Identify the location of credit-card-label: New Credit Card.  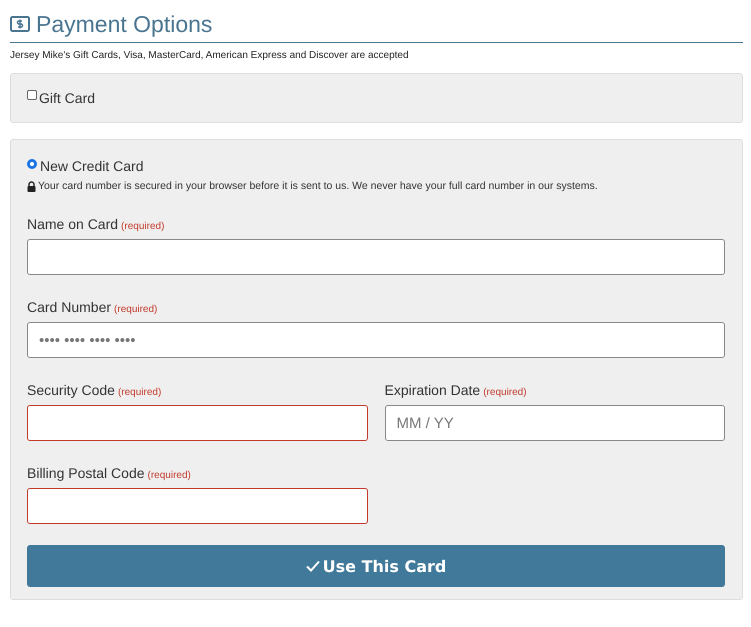
(92, 166).